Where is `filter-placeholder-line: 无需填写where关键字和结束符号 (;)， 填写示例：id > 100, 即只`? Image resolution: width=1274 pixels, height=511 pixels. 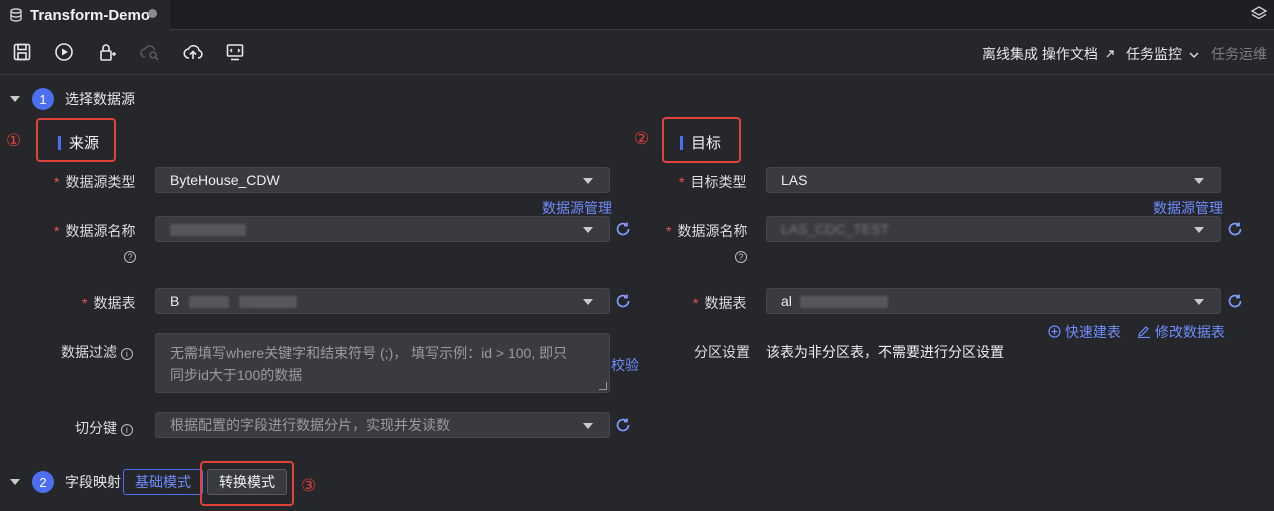 filter-placeholder-line: 无需填写where关键字和结束符号 (;)， 填写示例：id > 100, 即只 is located at coordinates (369, 353).